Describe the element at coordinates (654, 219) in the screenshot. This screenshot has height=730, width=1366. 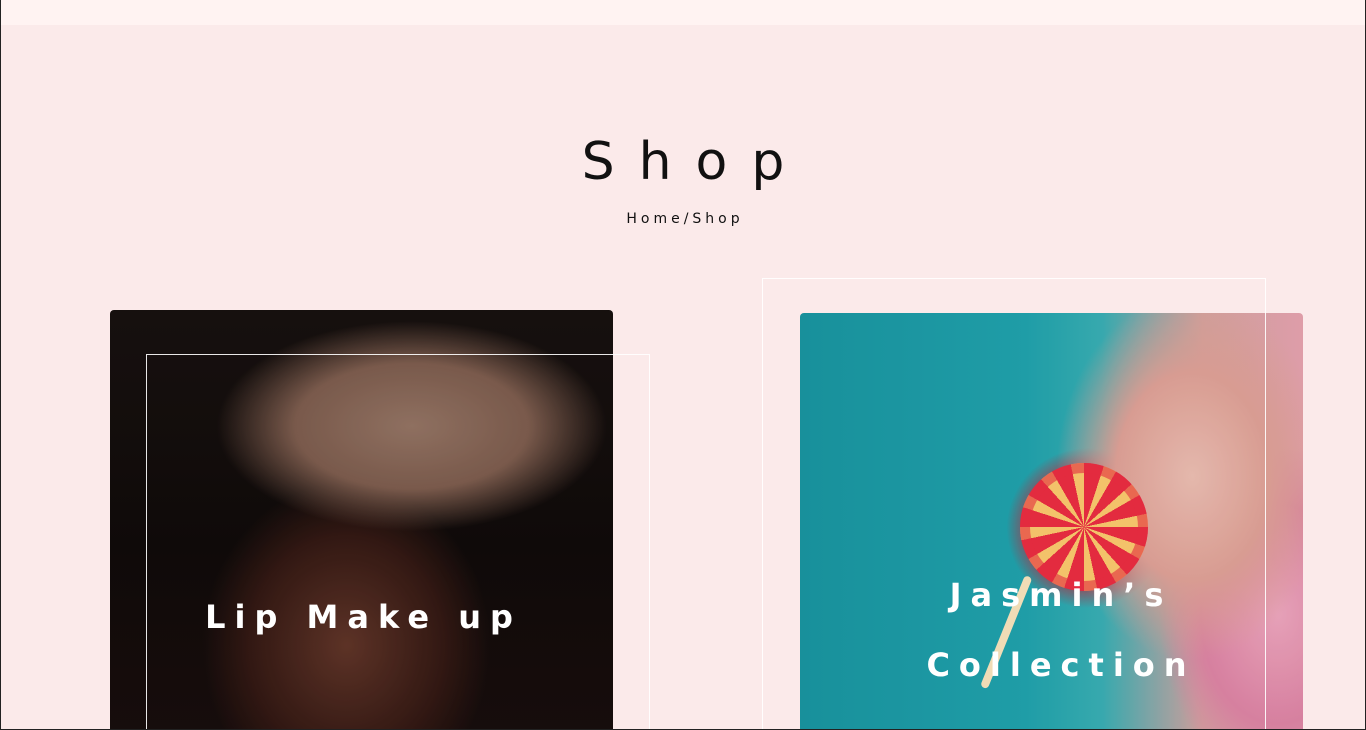
I see `breadcrumb-home-link: Home` at that location.